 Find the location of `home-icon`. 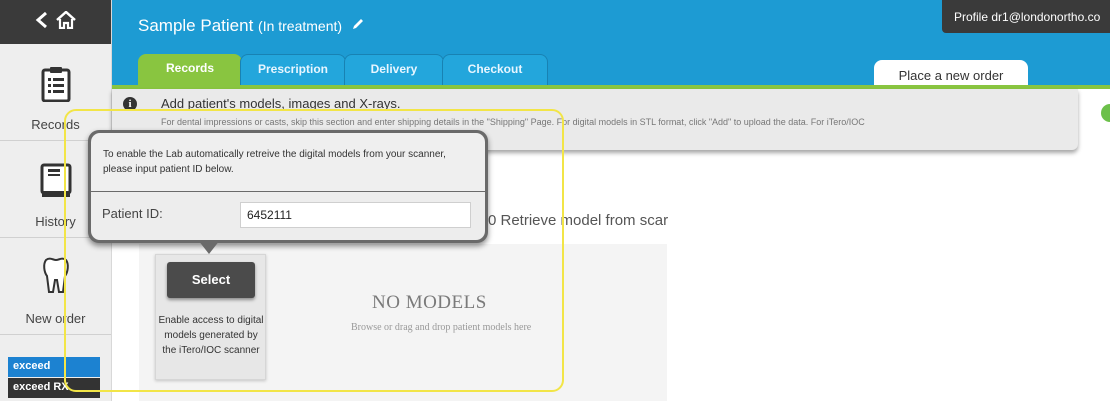

home-icon is located at coordinates (66, 22).